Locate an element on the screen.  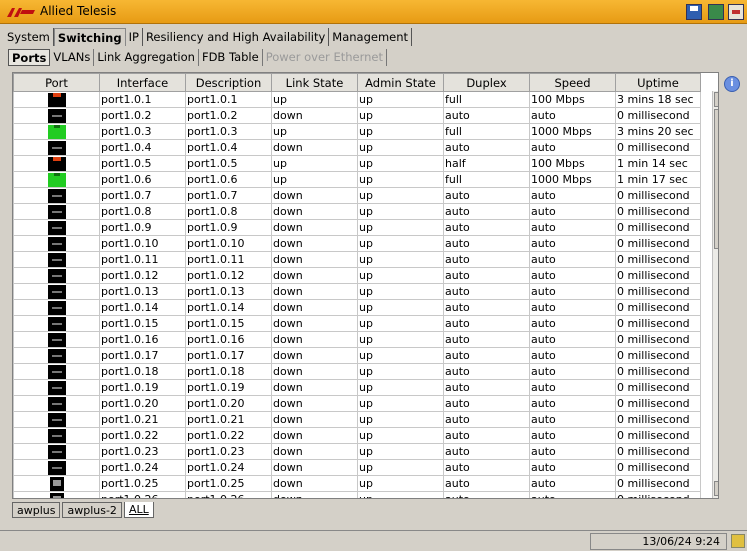
vertical-scrollbar: ▲ ▼ is located at coordinates (715, 294).